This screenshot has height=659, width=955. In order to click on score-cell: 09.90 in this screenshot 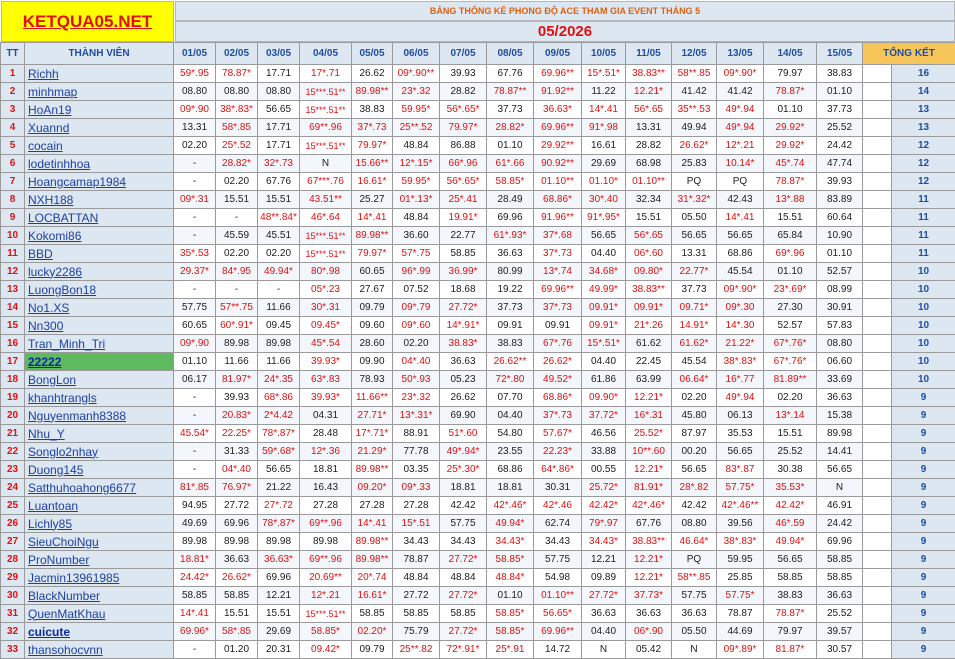, I will do `click(372, 362)`.